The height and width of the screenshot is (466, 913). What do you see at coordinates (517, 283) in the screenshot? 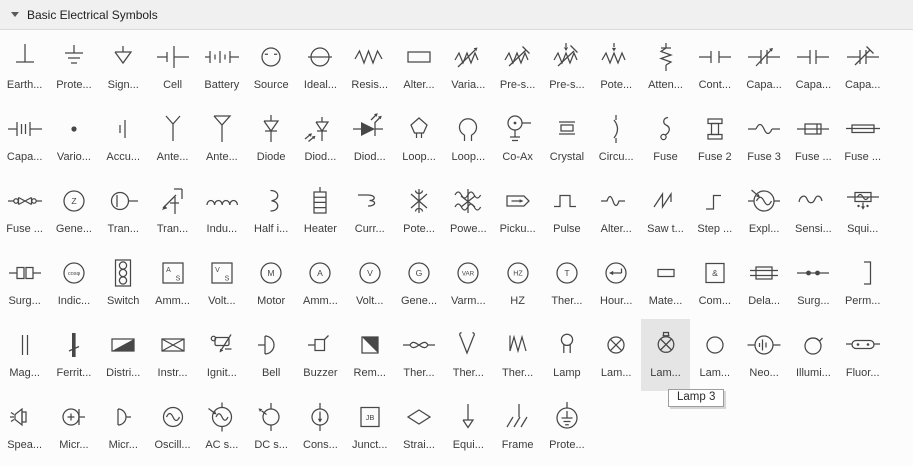
I see `symbol-cell-hz-meter: HZ HZ` at bounding box center [517, 283].